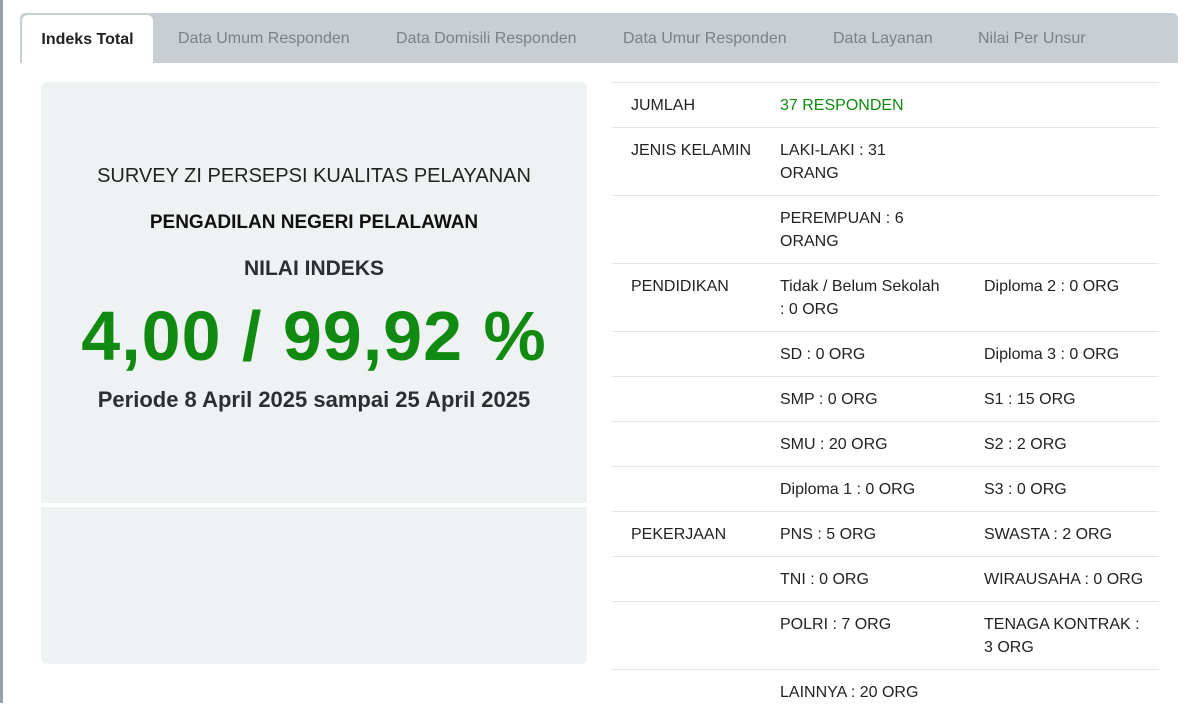 This screenshot has width=1194, height=714. What do you see at coordinates (705, 38) in the screenshot?
I see `tab-data-umur-responden: Data Umur Responden` at bounding box center [705, 38].